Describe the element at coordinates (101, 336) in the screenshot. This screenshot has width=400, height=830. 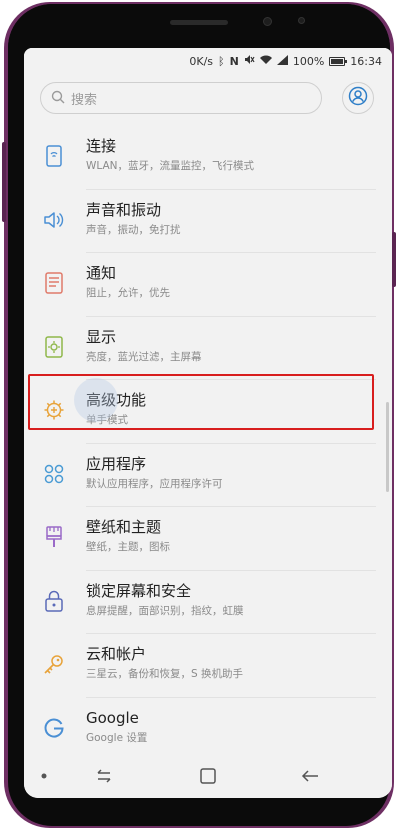
I see `settings-item-title: 显示` at that location.